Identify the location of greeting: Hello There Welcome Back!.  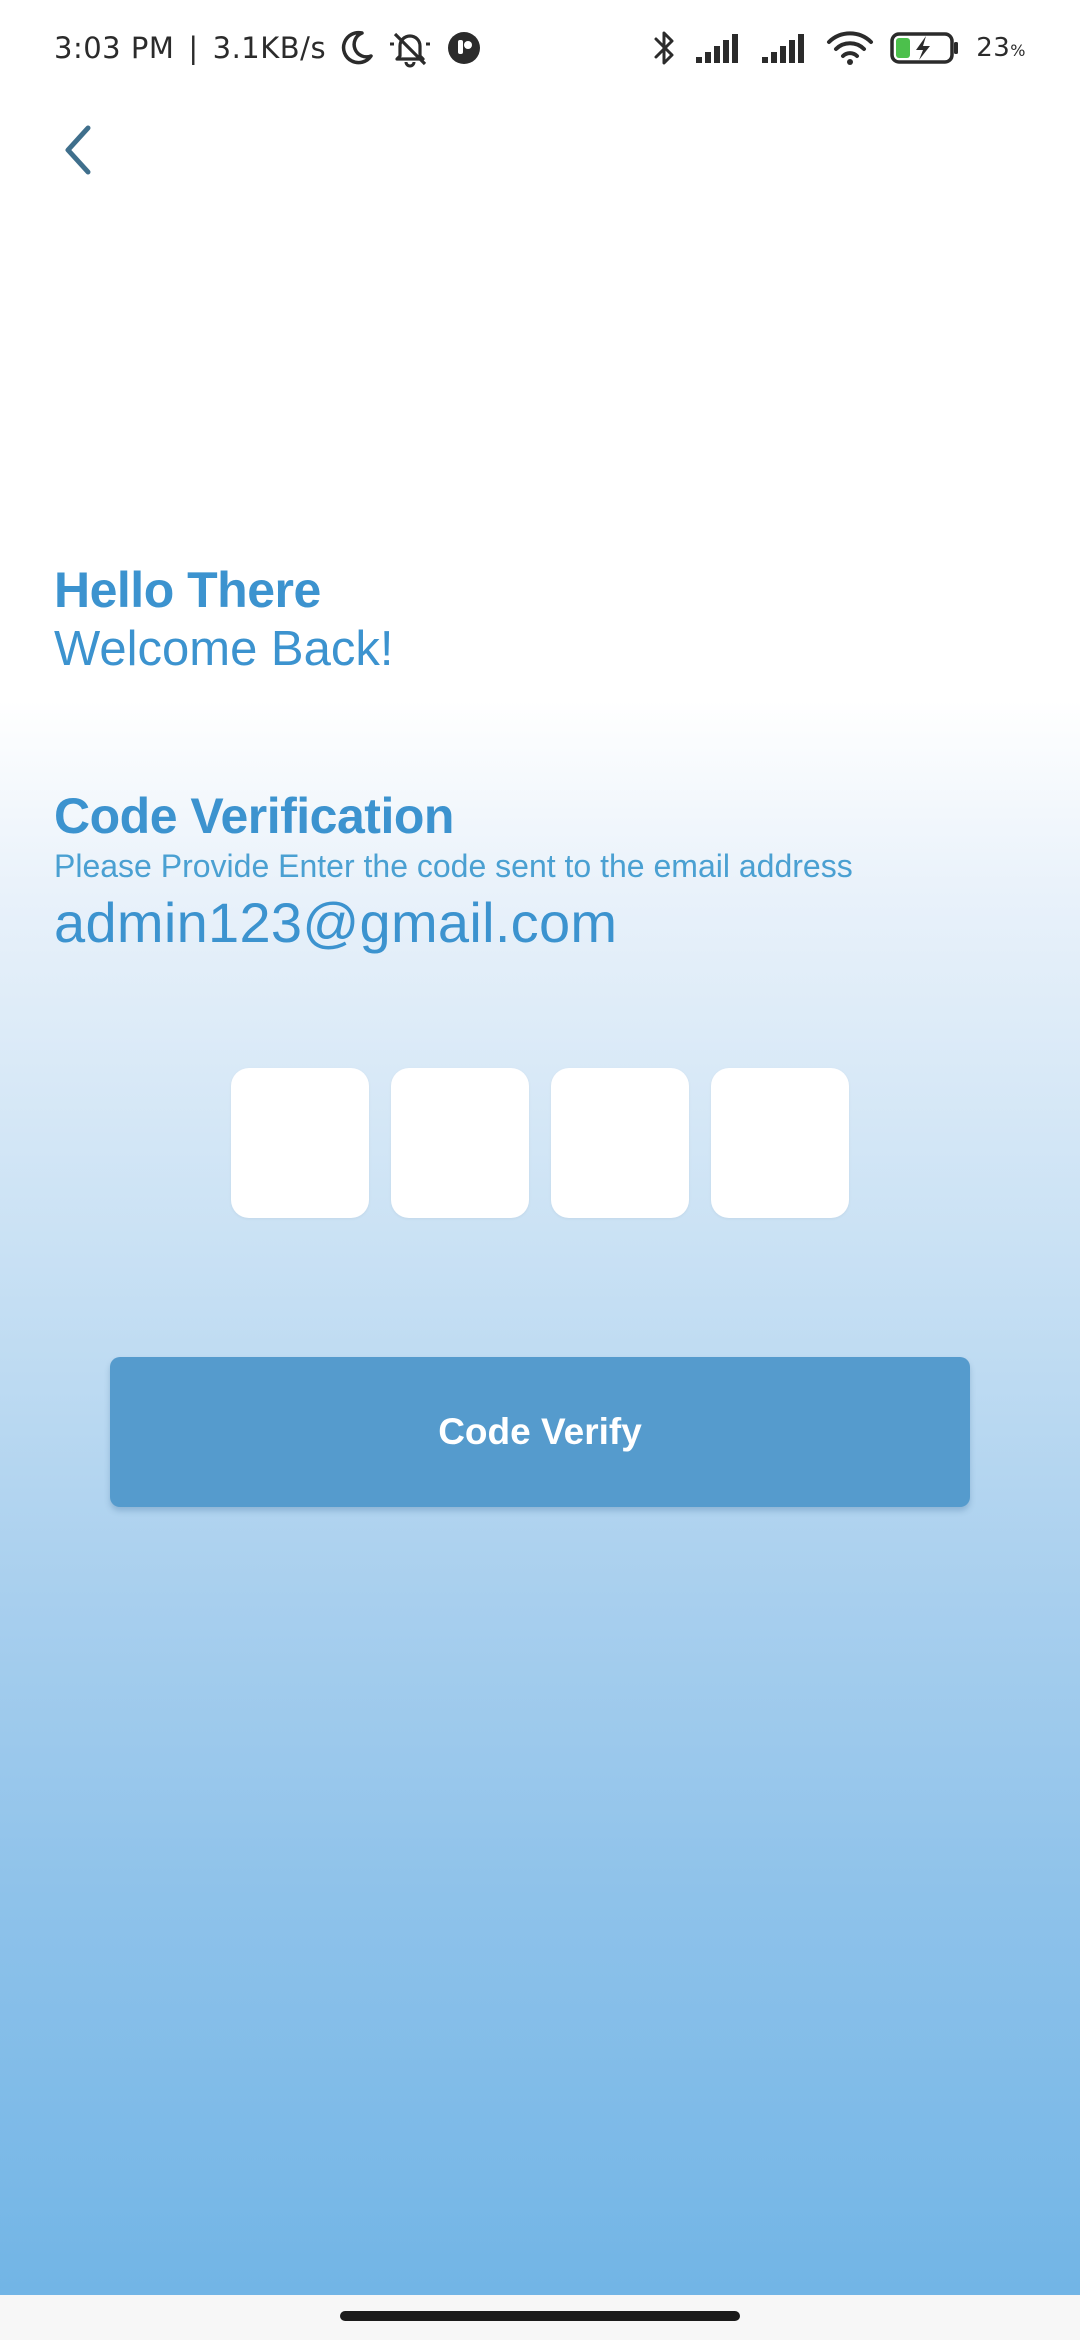
(223, 619).